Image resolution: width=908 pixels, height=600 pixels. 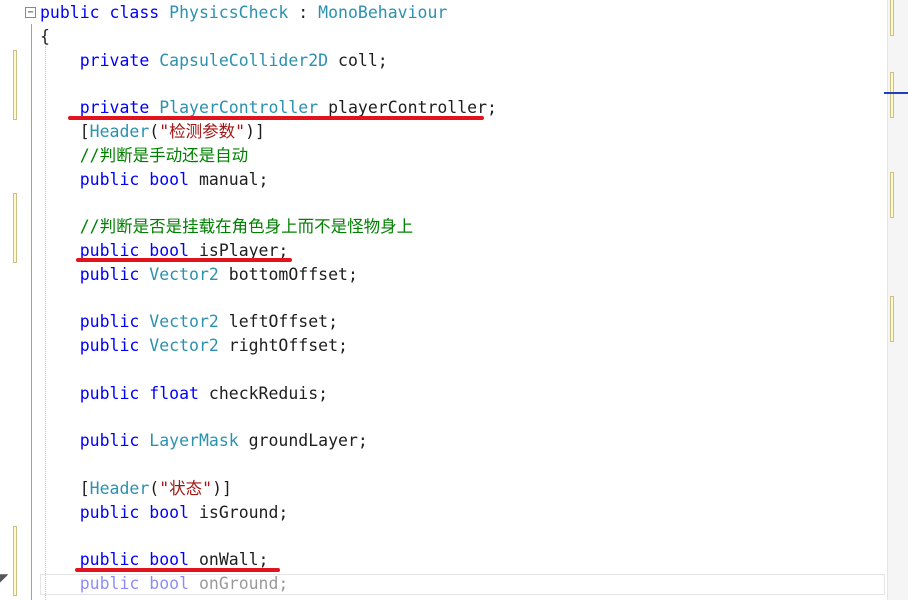 I want to click on code-line: //判断是否是挂载在角色身上而不是怪物身上, so click(x=226, y=227).